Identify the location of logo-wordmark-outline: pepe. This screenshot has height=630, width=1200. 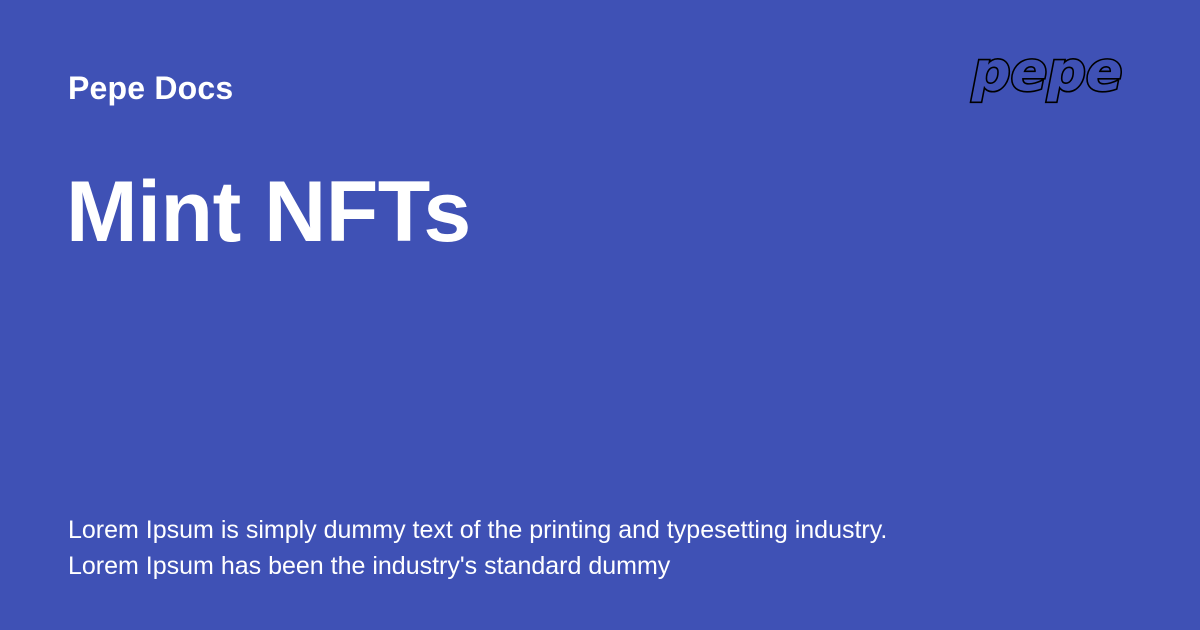
(1046, 76).